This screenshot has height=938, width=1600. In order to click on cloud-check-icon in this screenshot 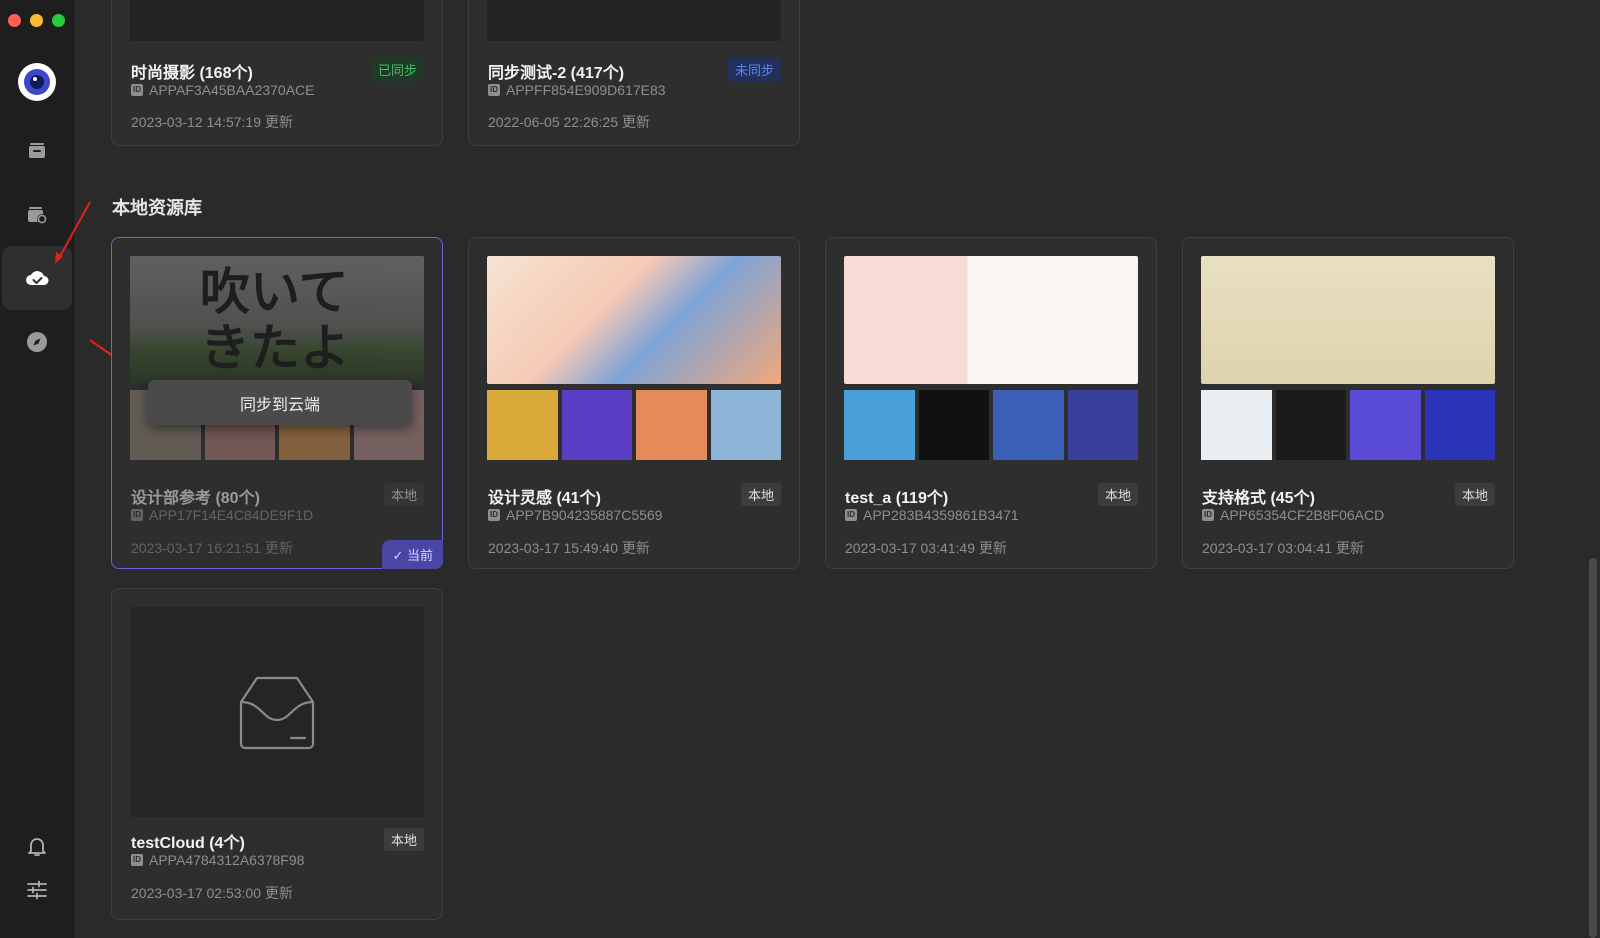, I will do `click(37, 278)`.